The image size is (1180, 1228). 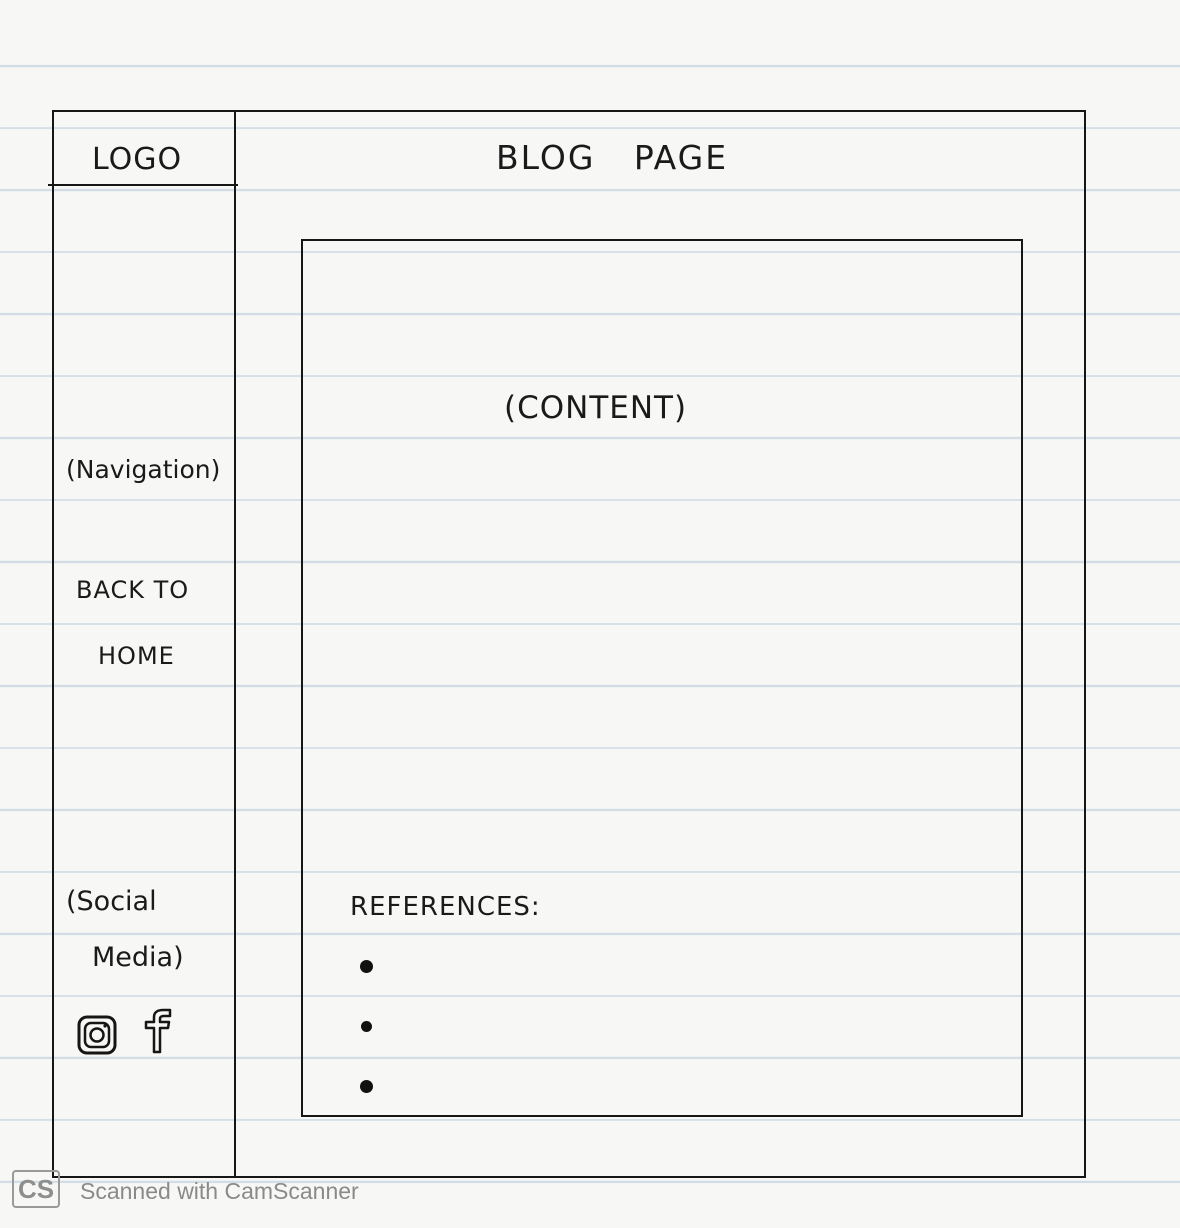 What do you see at coordinates (219, 1191) in the screenshot?
I see `camscanner-watermark-text: Scanned with CamScanner` at bounding box center [219, 1191].